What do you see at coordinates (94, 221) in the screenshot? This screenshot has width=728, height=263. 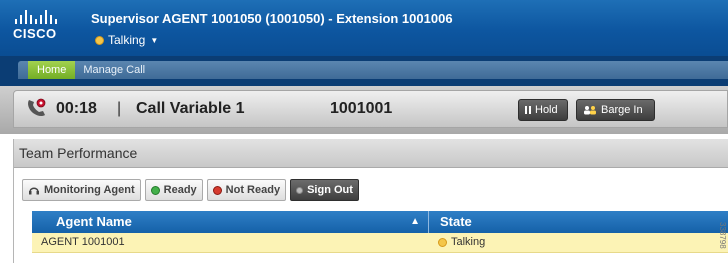 I see `agent-name-header-label: Agent Name` at bounding box center [94, 221].